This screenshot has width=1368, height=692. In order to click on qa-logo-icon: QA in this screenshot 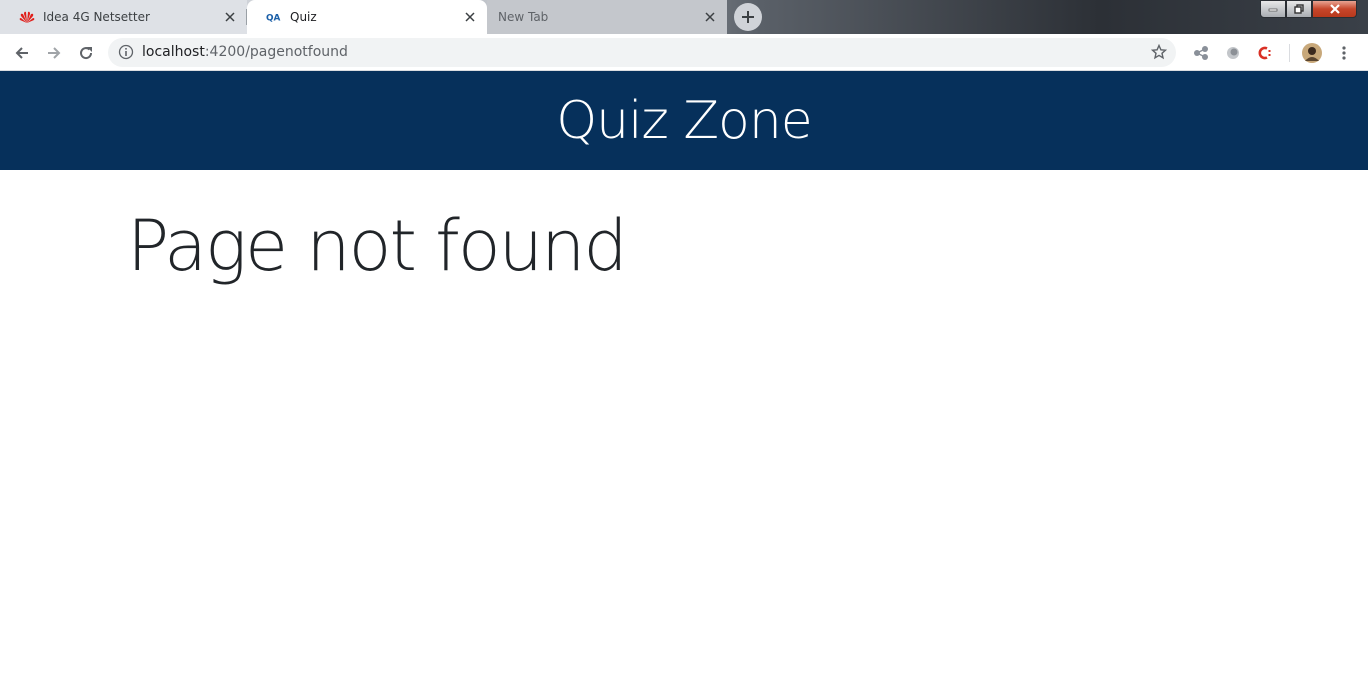, I will do `click(274, 17)`.